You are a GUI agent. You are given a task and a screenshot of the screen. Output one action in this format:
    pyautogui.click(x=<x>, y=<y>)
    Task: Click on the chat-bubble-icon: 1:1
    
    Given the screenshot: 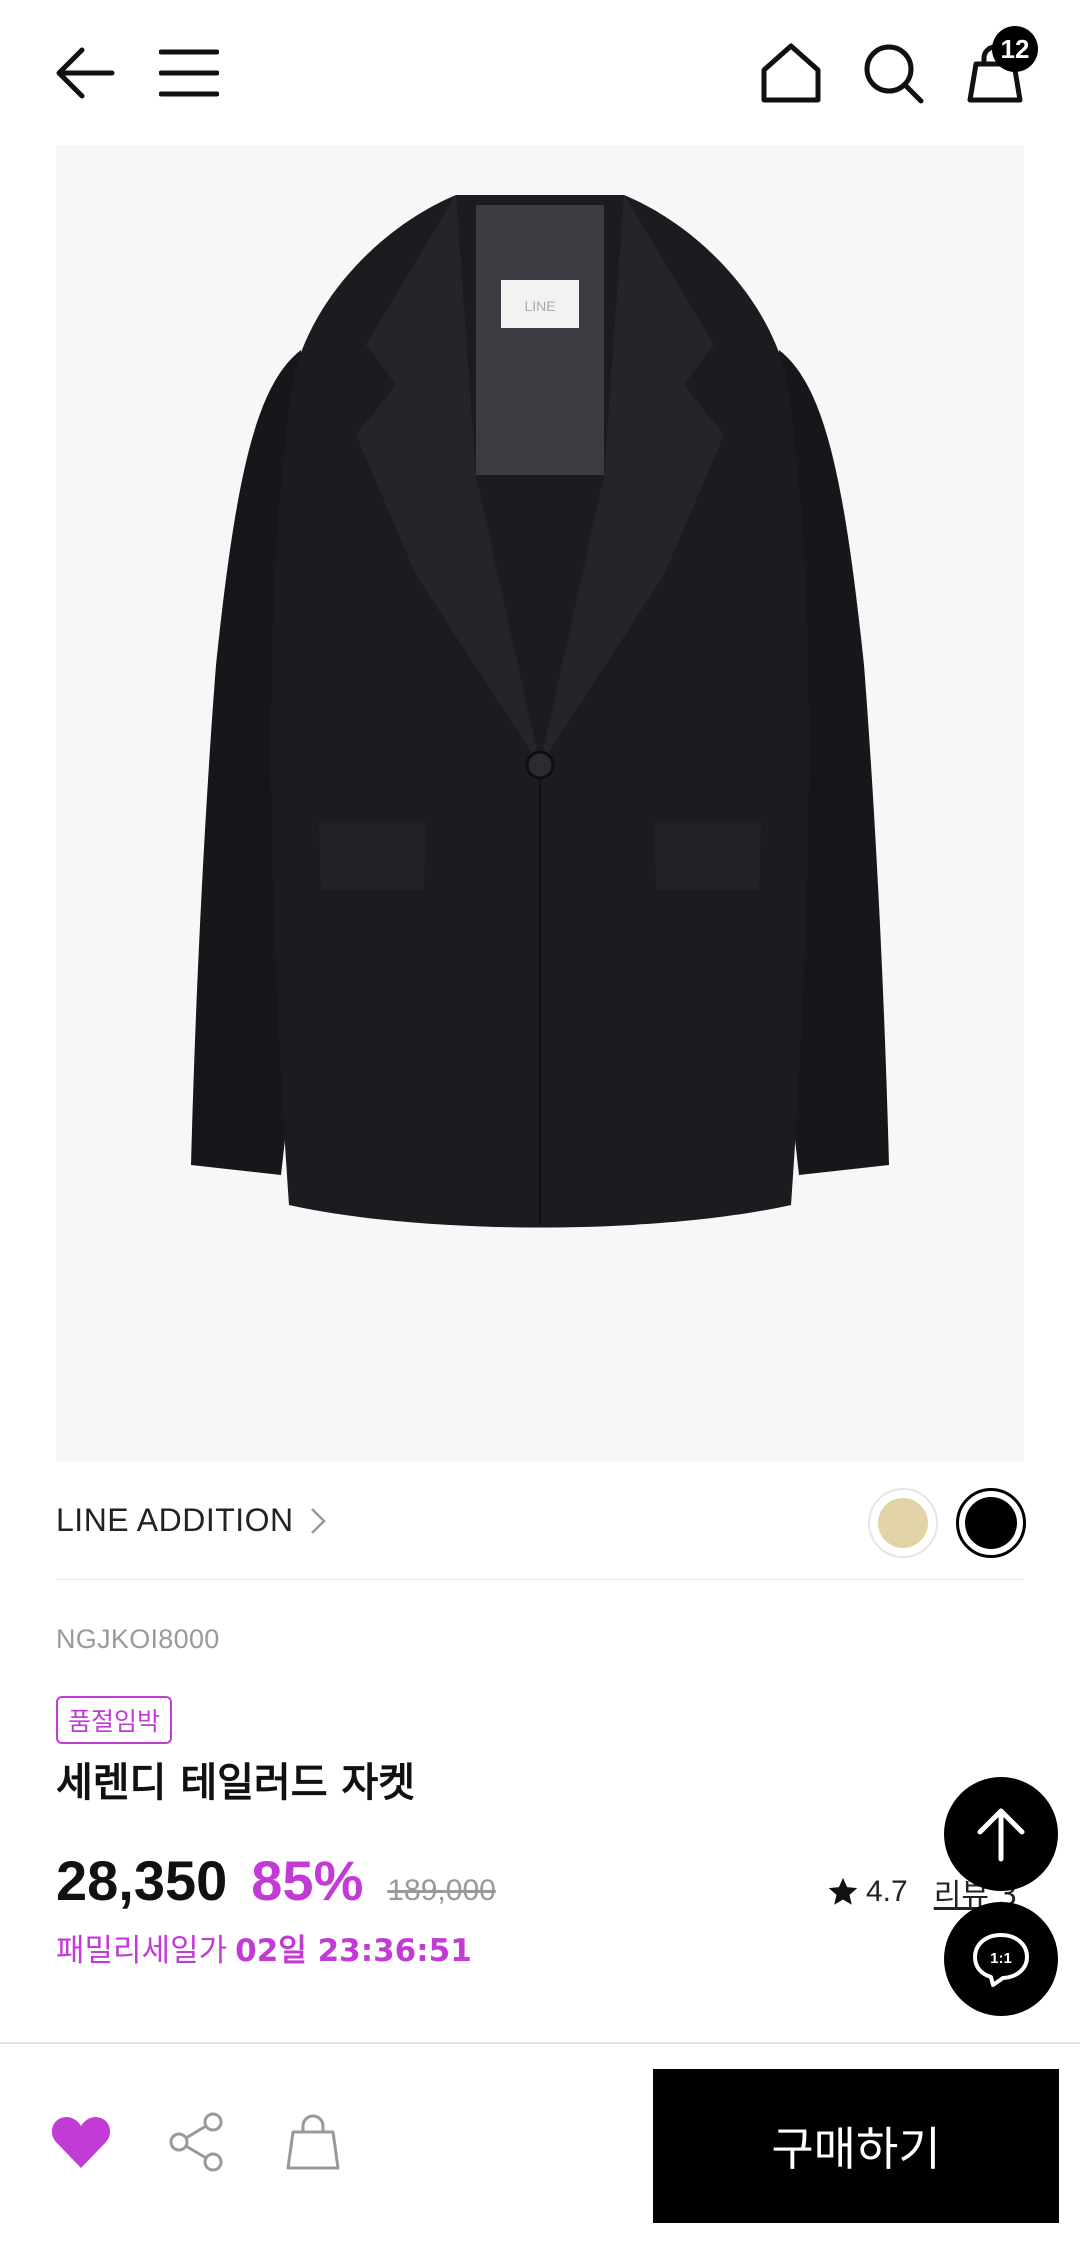 What is the action you would take?
    pyautogui.click(x=1001, y=1960)
    